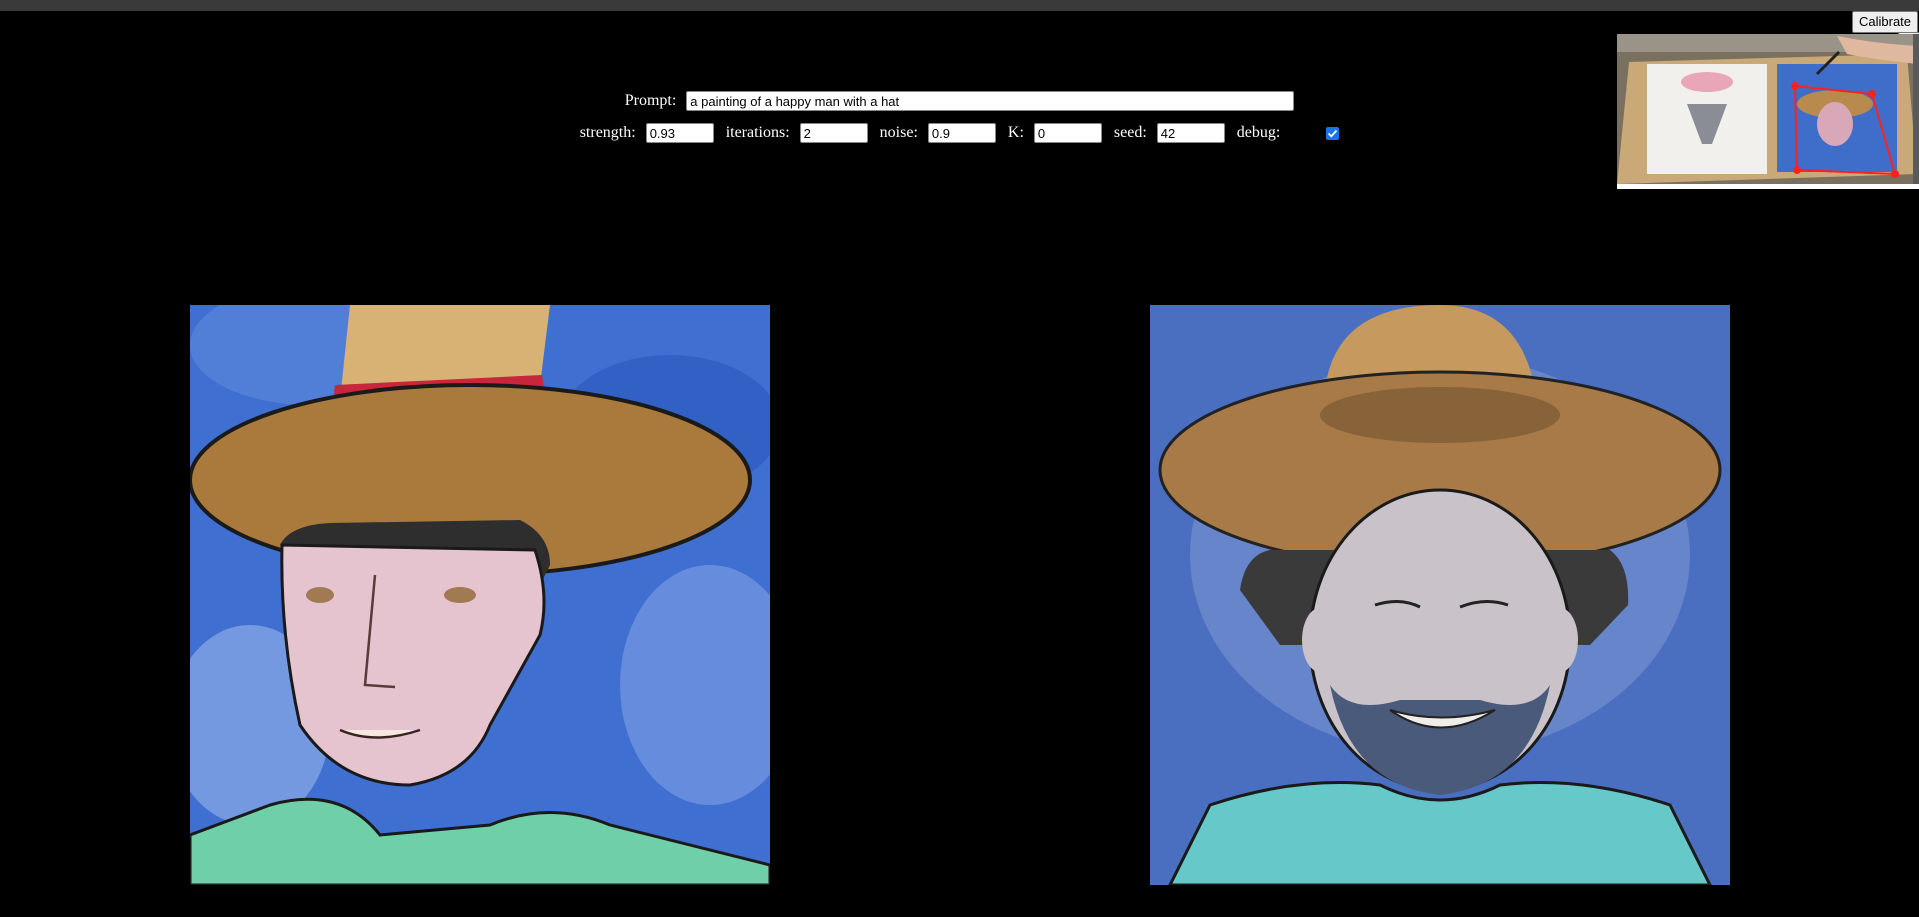  Describe the element at coordinates (898, 132) in the screenshot. I see `noise-label: noise:` at that location.